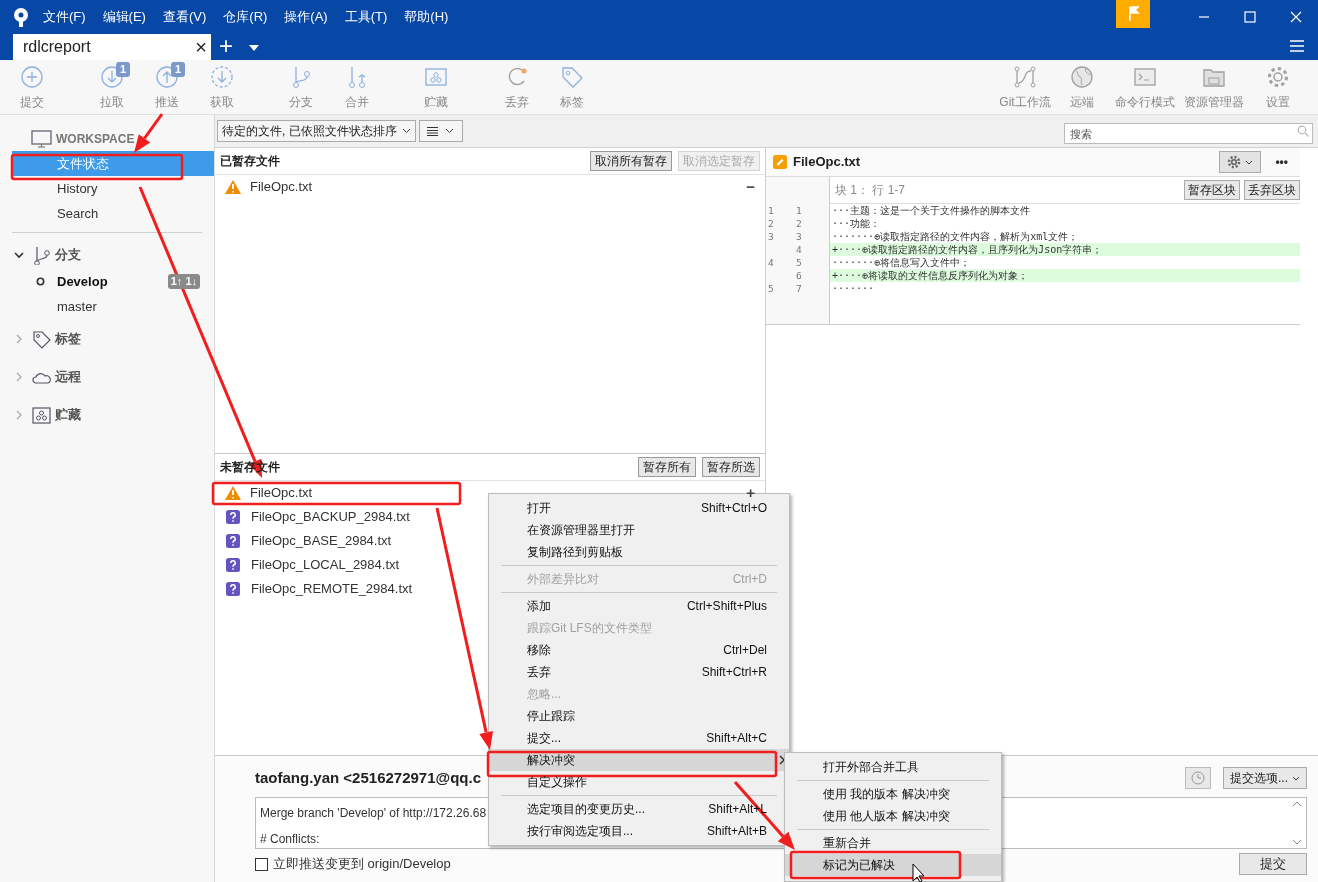 This screenshot has height=882, width=1318. Describe the element at coordinates (631, 161) in the screenshot. I see `toolbar-button: 取消所有暂存` at that location.